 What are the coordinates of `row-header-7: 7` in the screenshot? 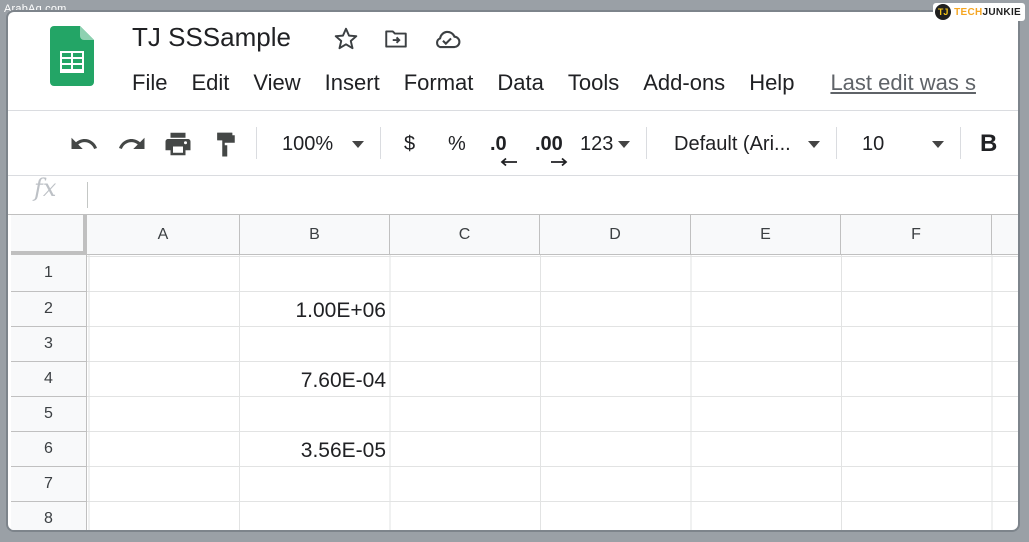 It's located at (49, 484).